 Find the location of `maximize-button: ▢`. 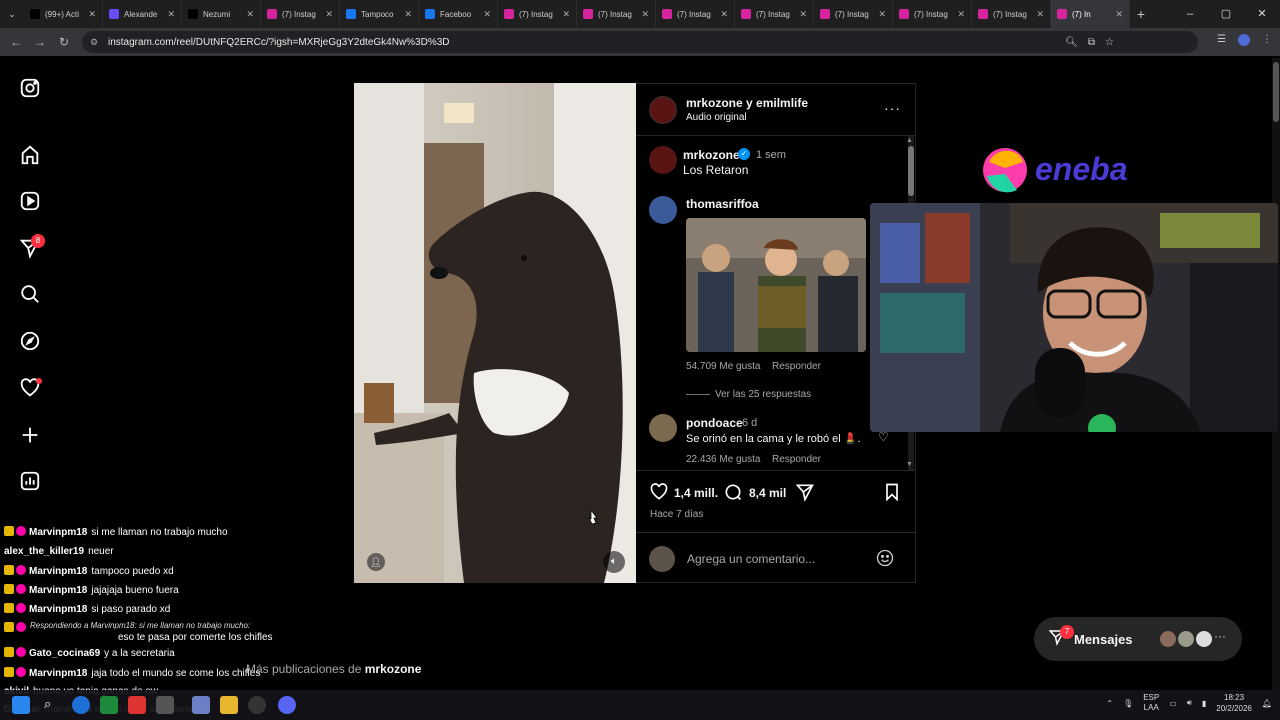

maximize-button: ▢ is located at coordinates (1226, 14).